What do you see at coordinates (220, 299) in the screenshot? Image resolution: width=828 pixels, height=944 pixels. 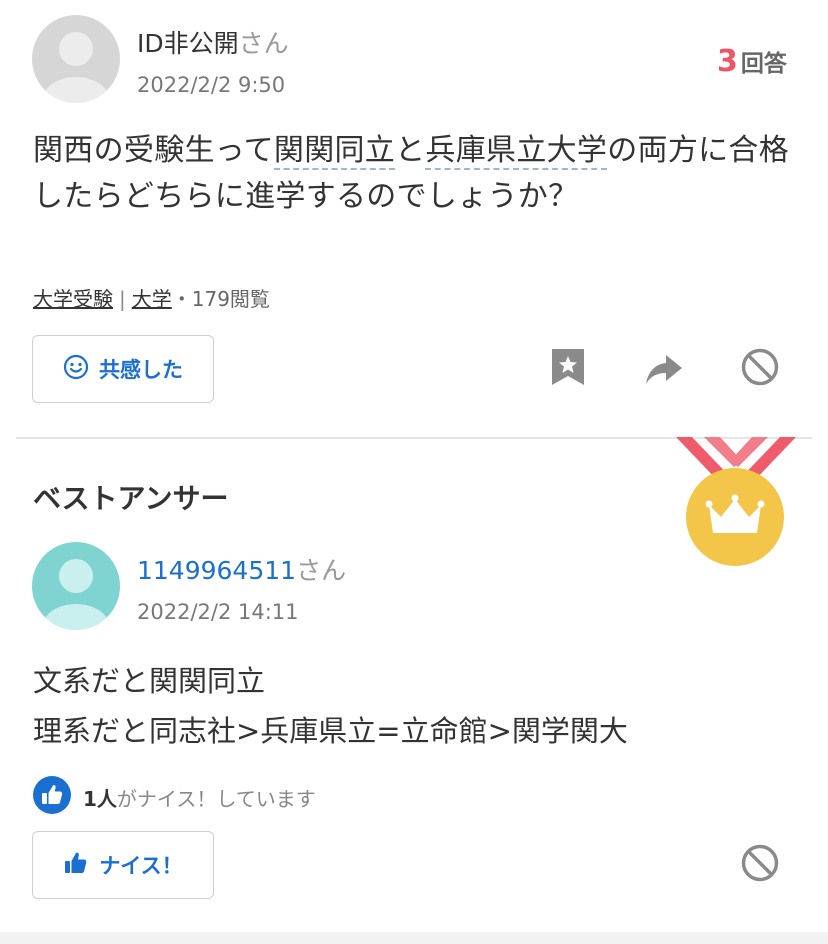 I see `view-count: ・179閲覧` at bounding box center [220, 299].